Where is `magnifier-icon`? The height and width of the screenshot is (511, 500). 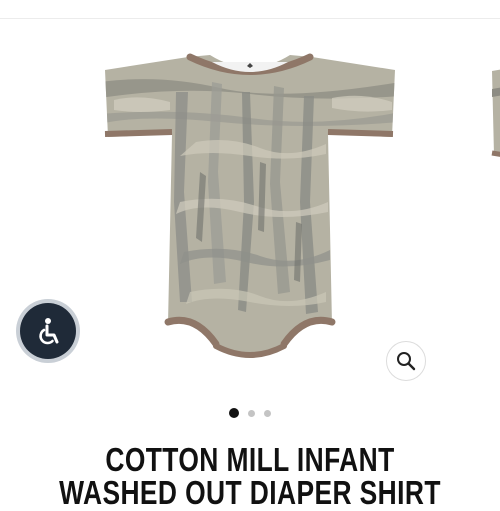
magnifier-icon is located at coordinates (406, 361).